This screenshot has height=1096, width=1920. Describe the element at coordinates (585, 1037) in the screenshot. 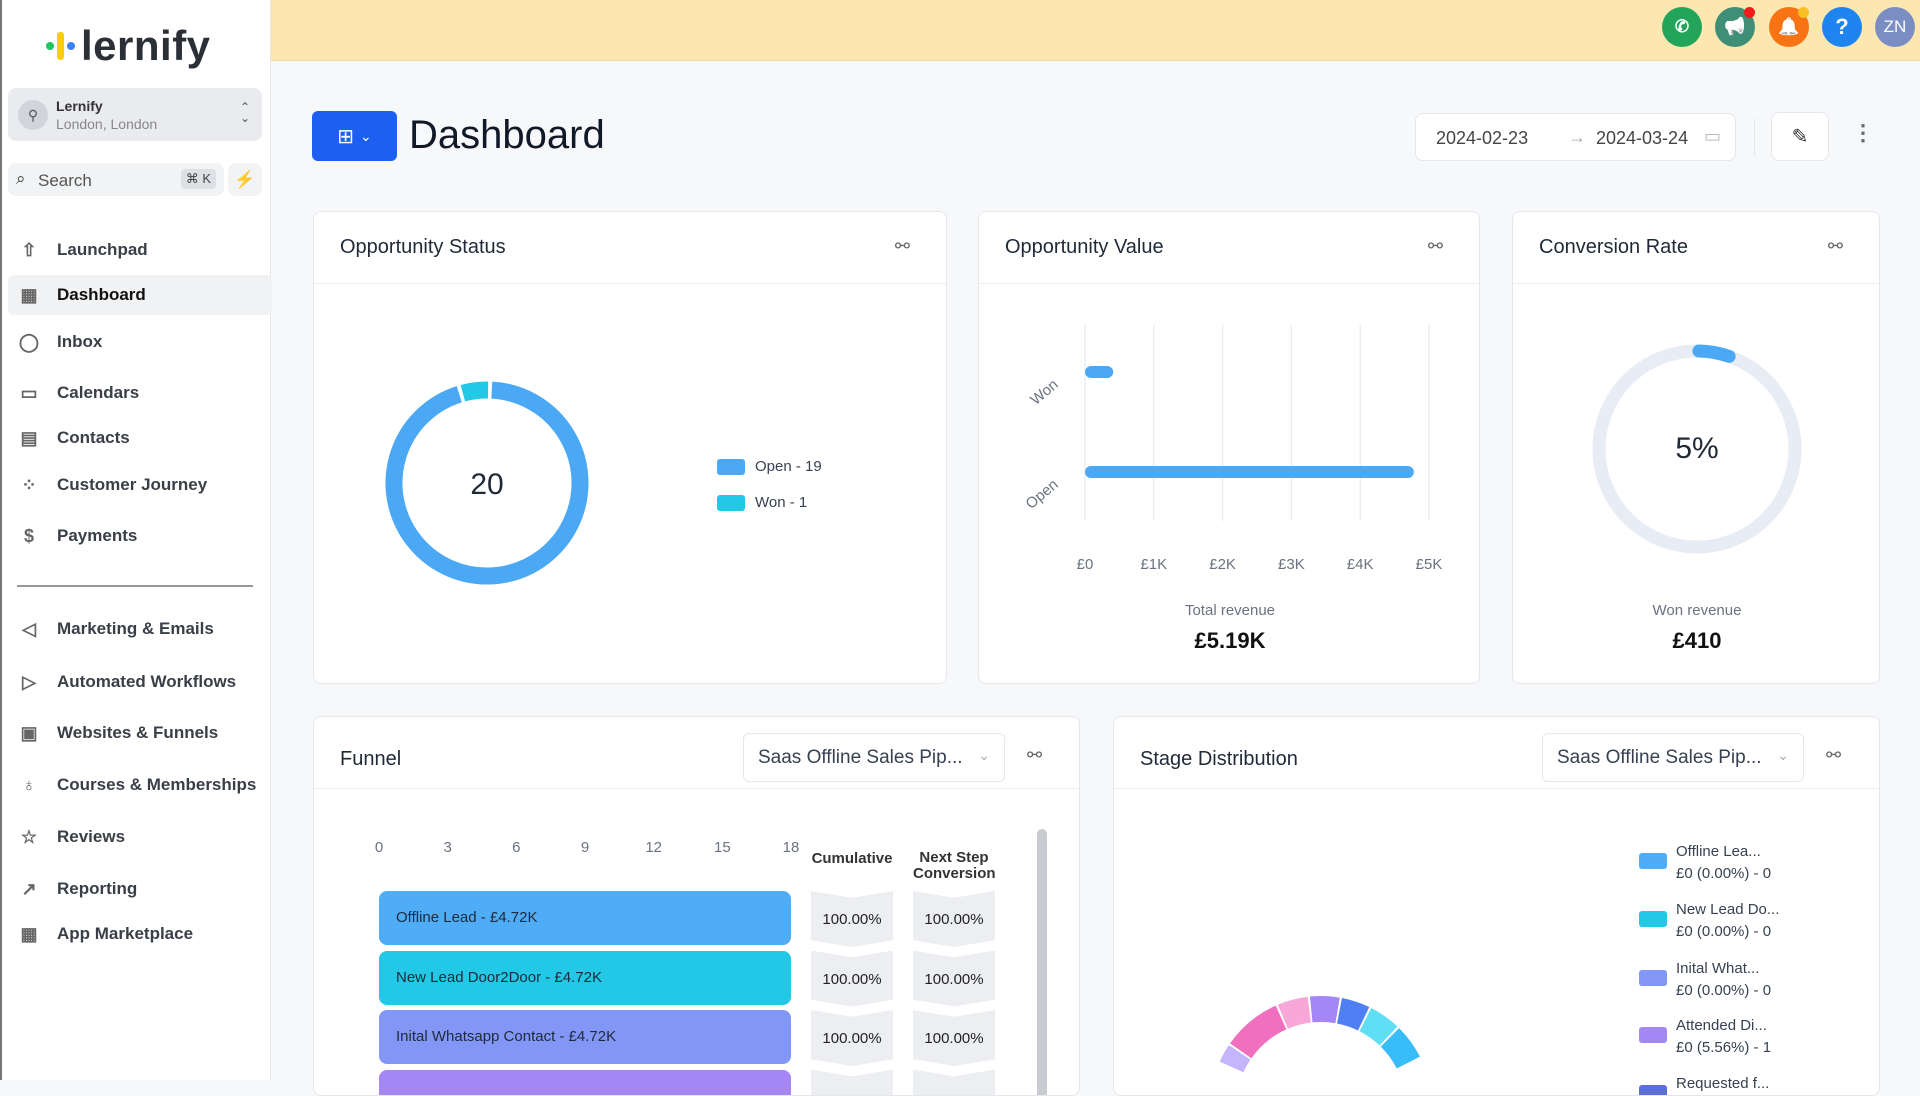

I see `funnel-bar: Inital Whatsapp Contact - £4.72K` at that location.